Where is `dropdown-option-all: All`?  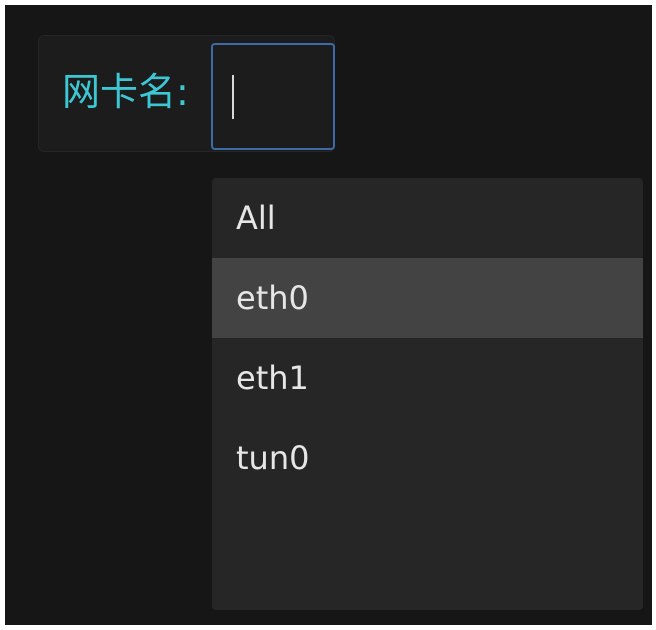 dropdown-option-all: All is located at coordinates (427, 218).